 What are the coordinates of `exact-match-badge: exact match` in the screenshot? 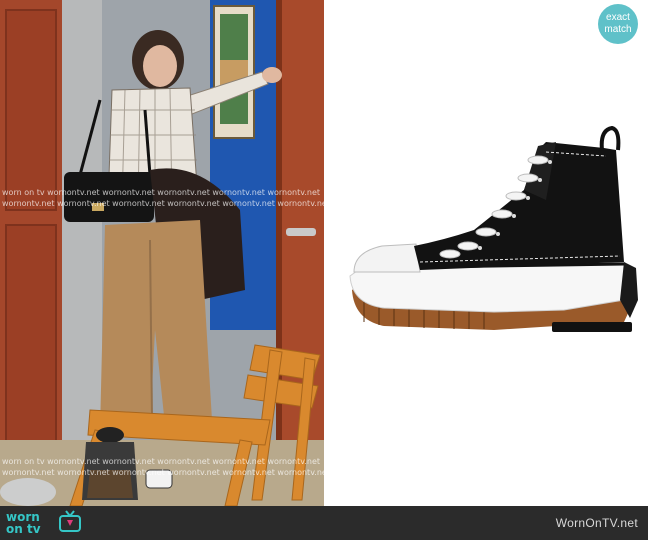 It's located at (618, 24).